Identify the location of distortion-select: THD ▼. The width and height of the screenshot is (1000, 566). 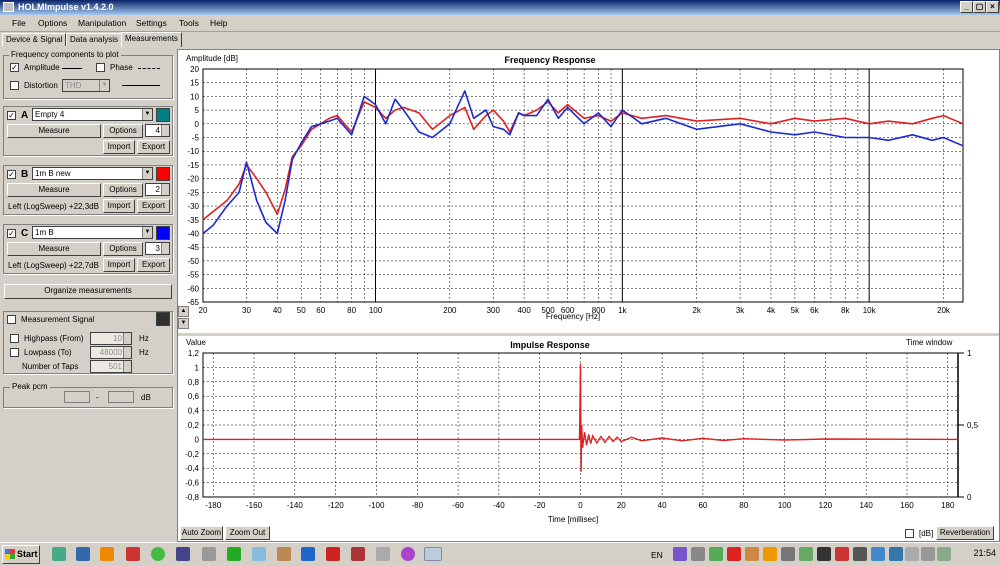
(86, 85).